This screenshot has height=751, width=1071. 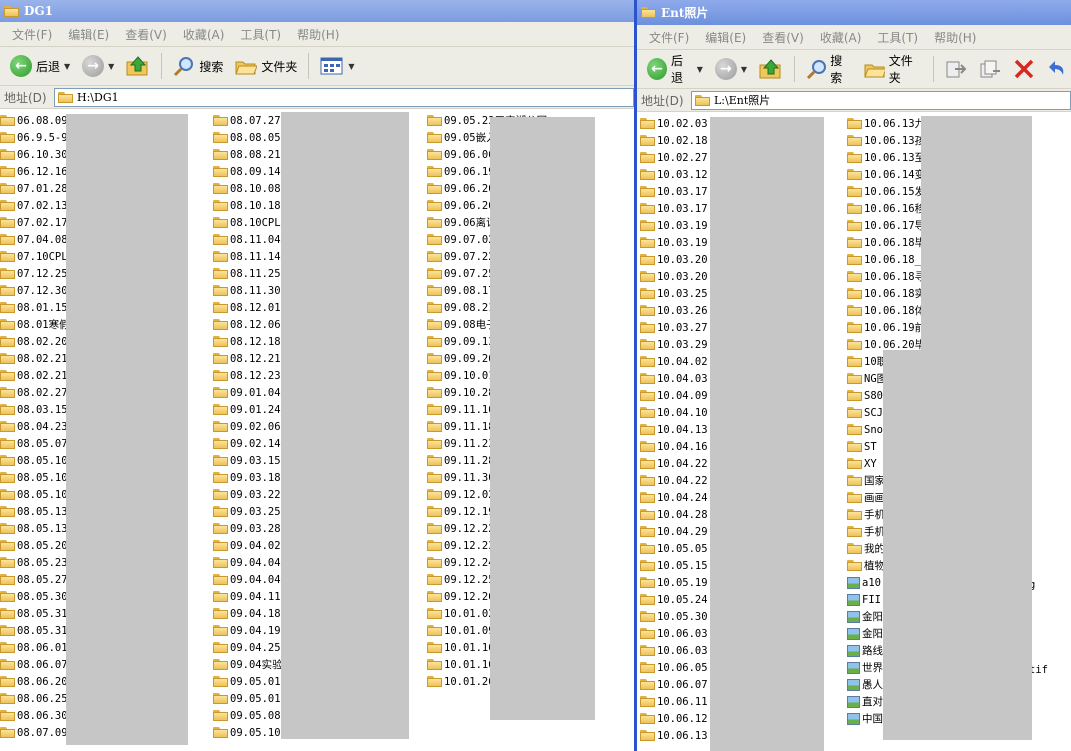 I want to click on folder-item: 10.03.12, so click(x=674, y=174).